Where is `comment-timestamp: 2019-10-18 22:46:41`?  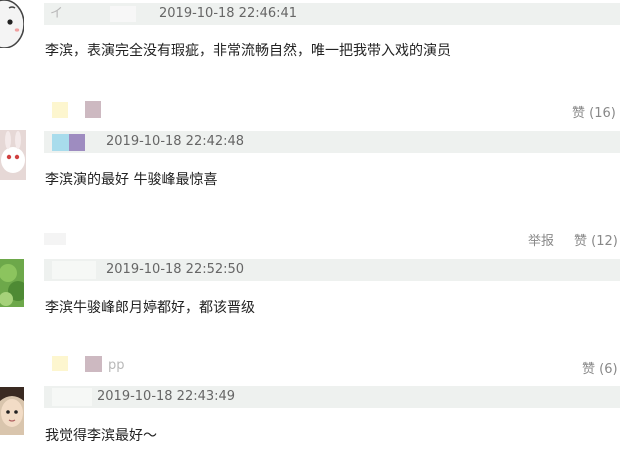
comment-timestamp: 2019-10-18 22:46:41 is located at coordinates (228, 13).